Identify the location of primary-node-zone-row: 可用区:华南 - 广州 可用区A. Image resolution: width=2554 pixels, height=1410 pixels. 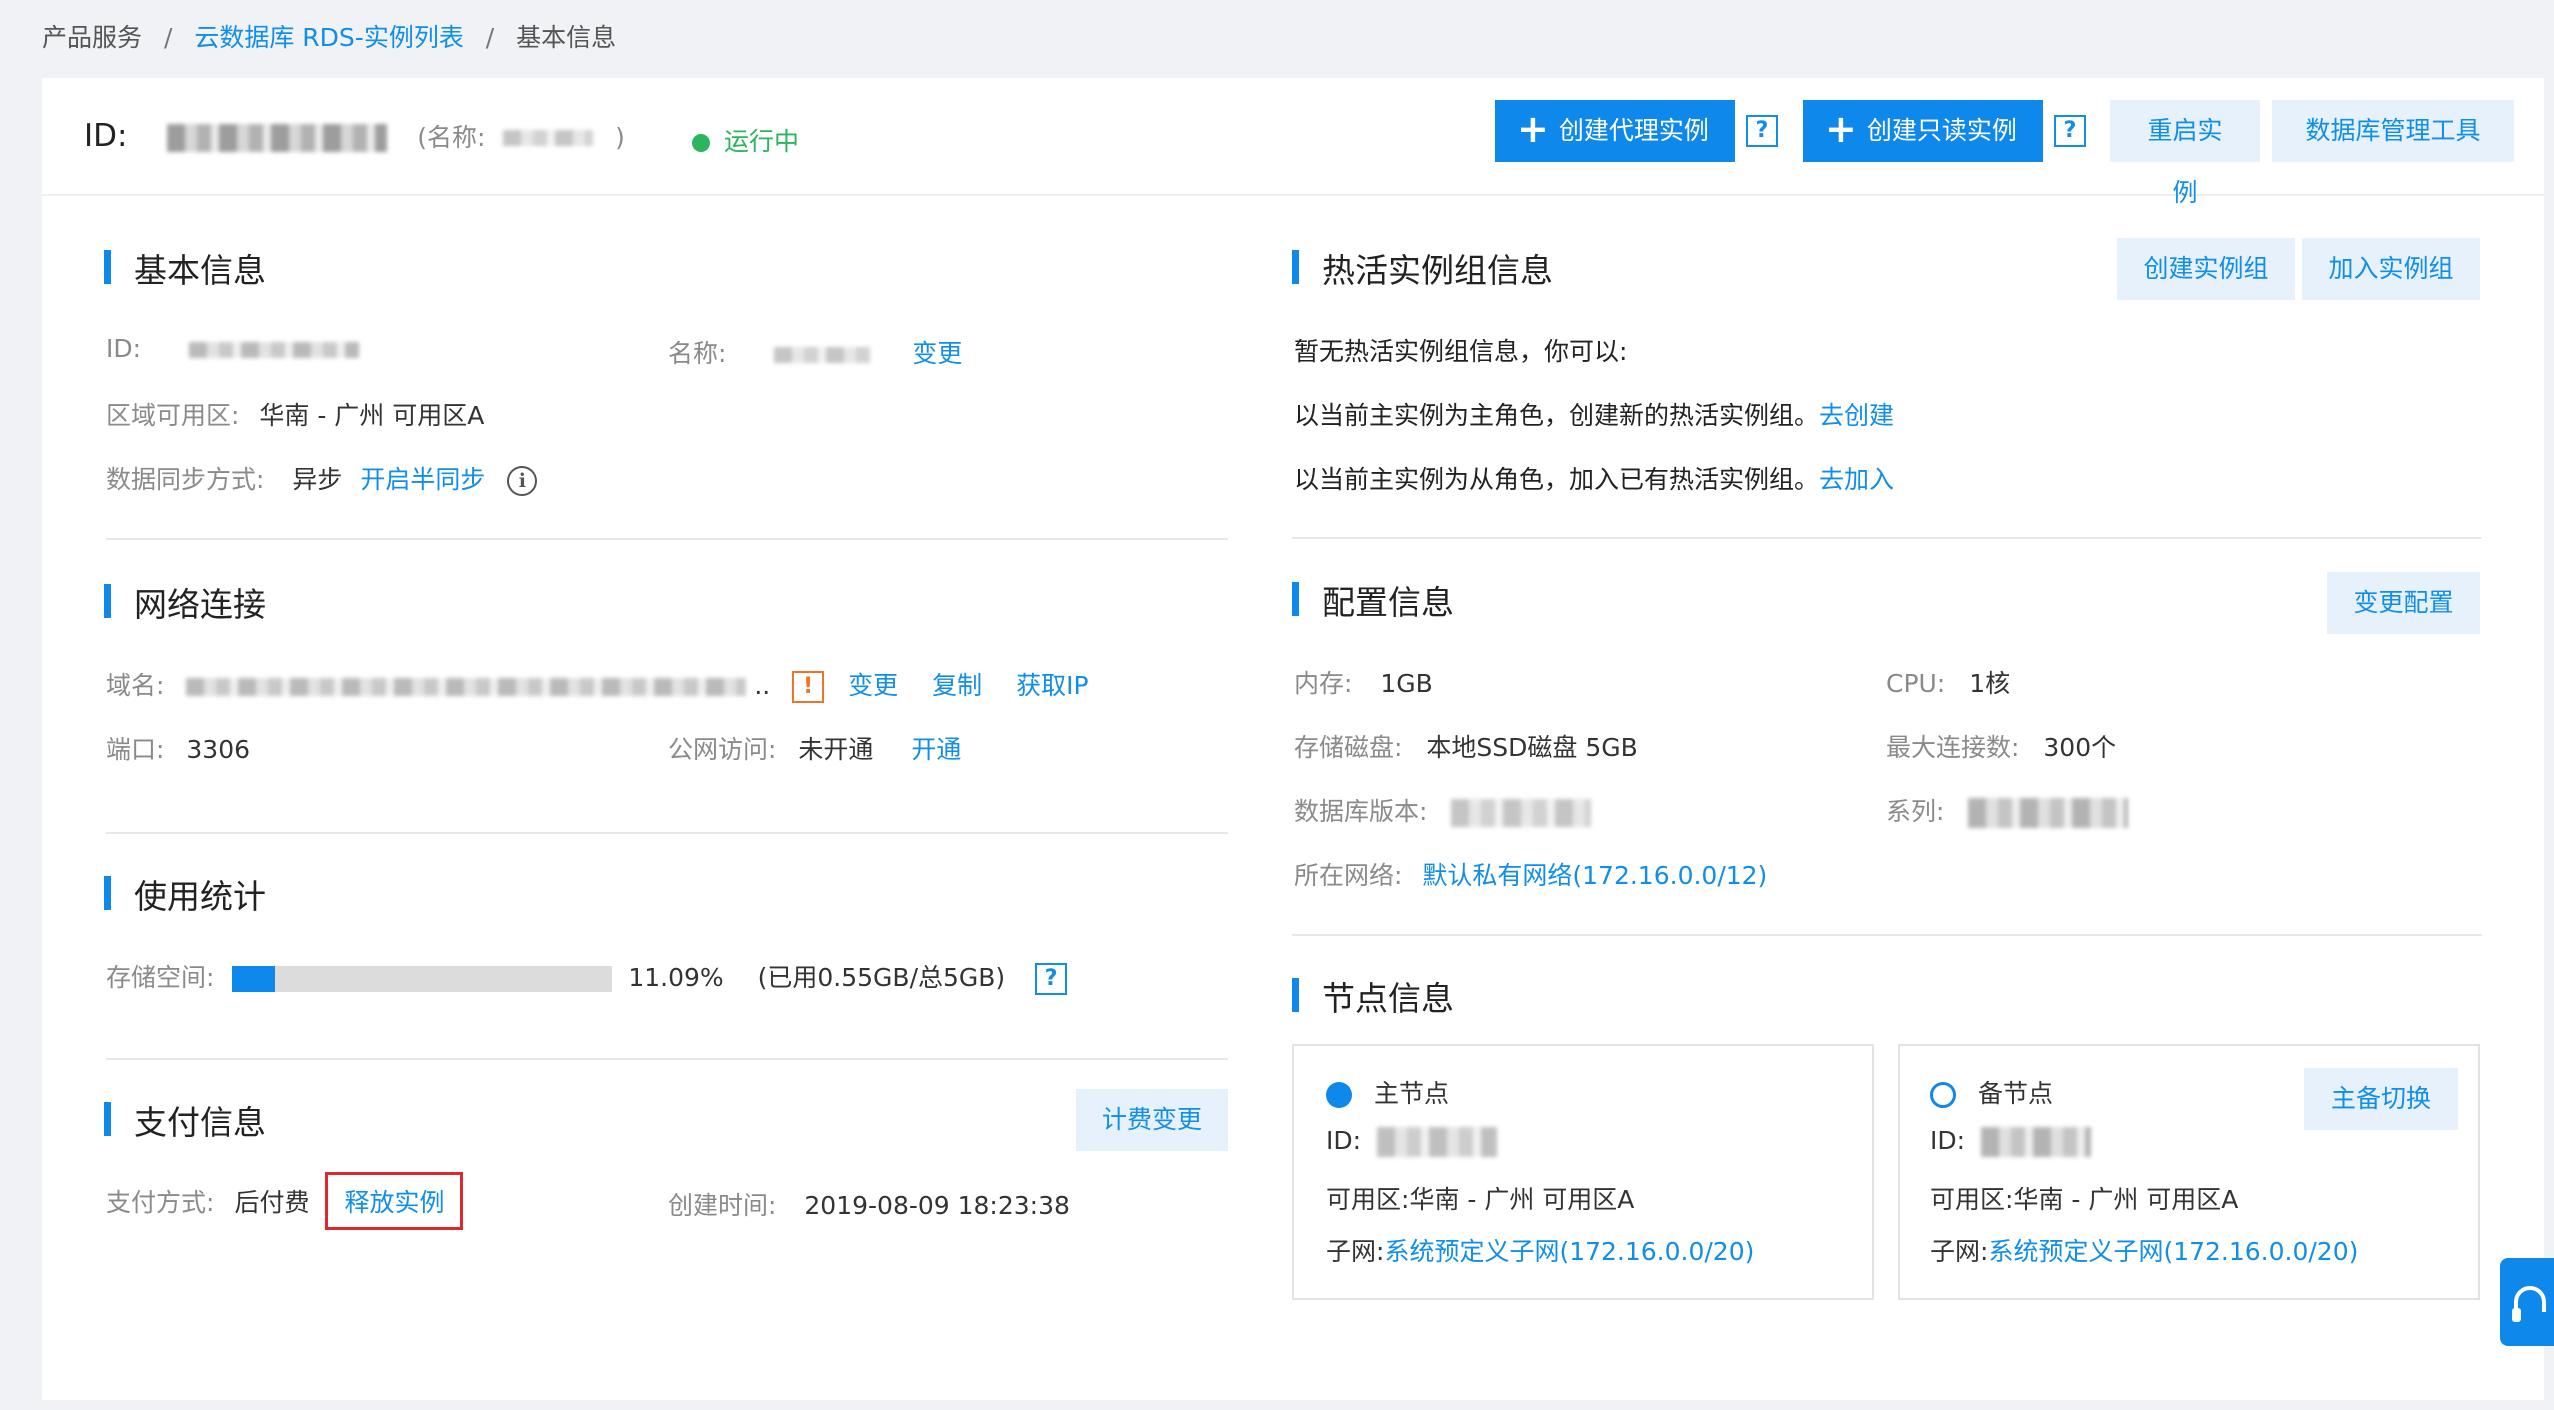
(1480, 1198).